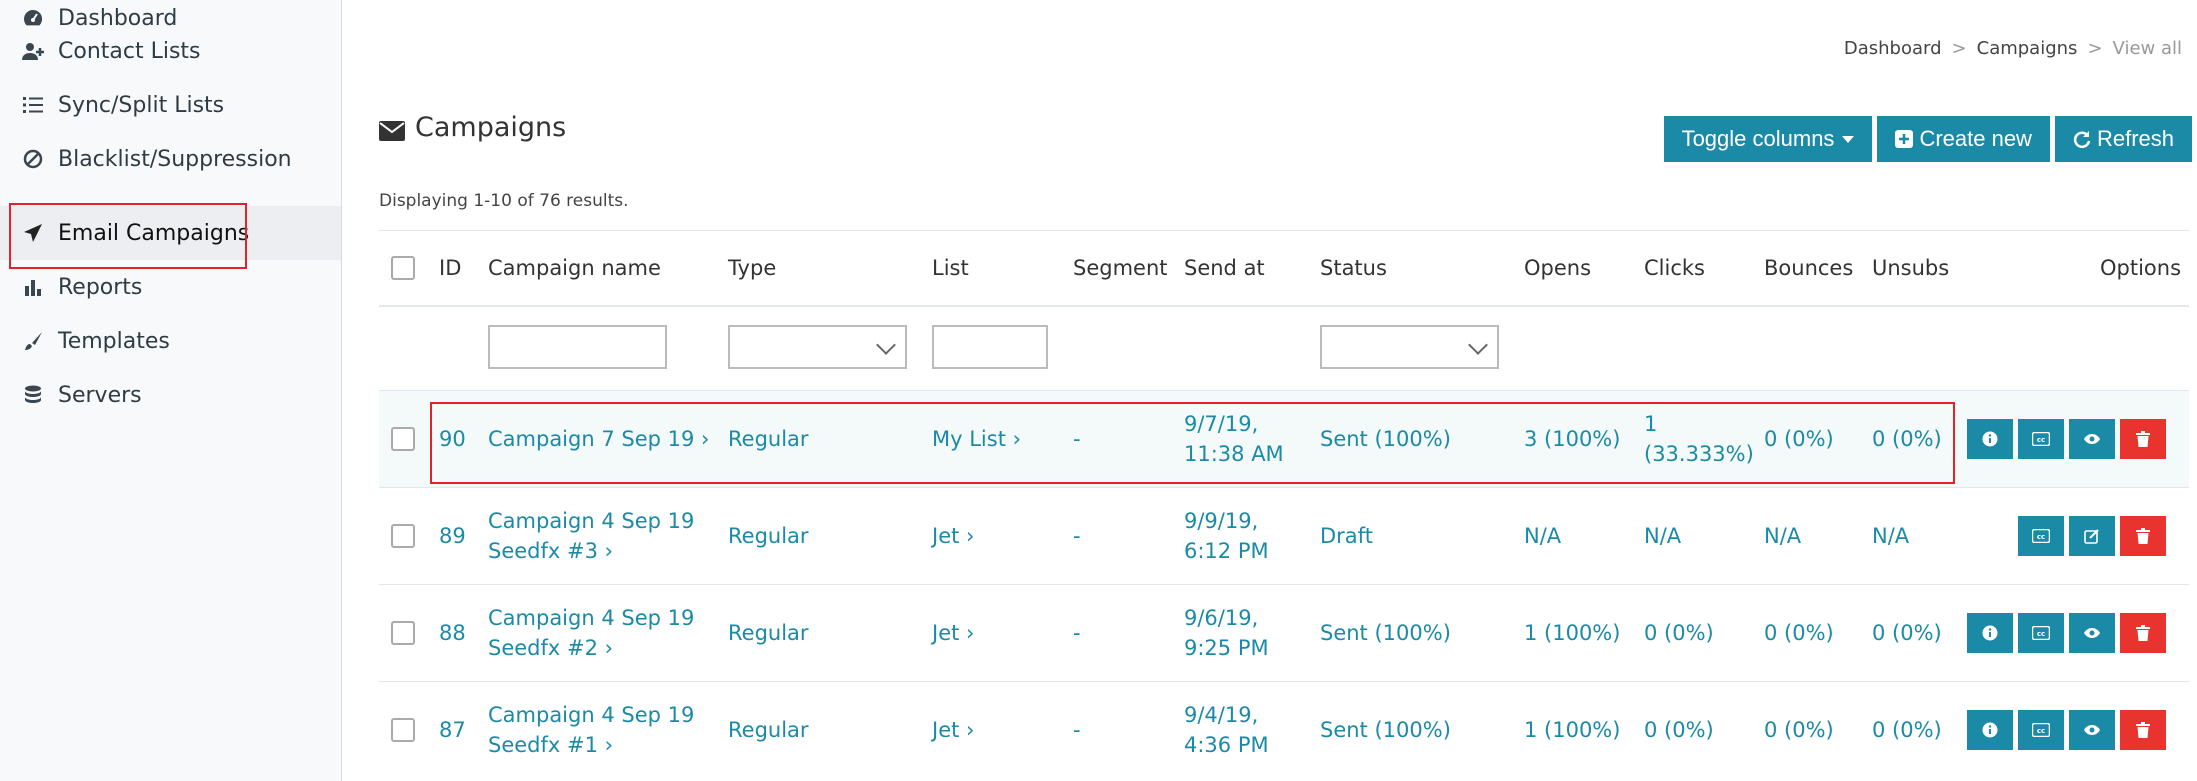  I want to click on col-header-unsubs: Unsubs, so click(1910, 268).